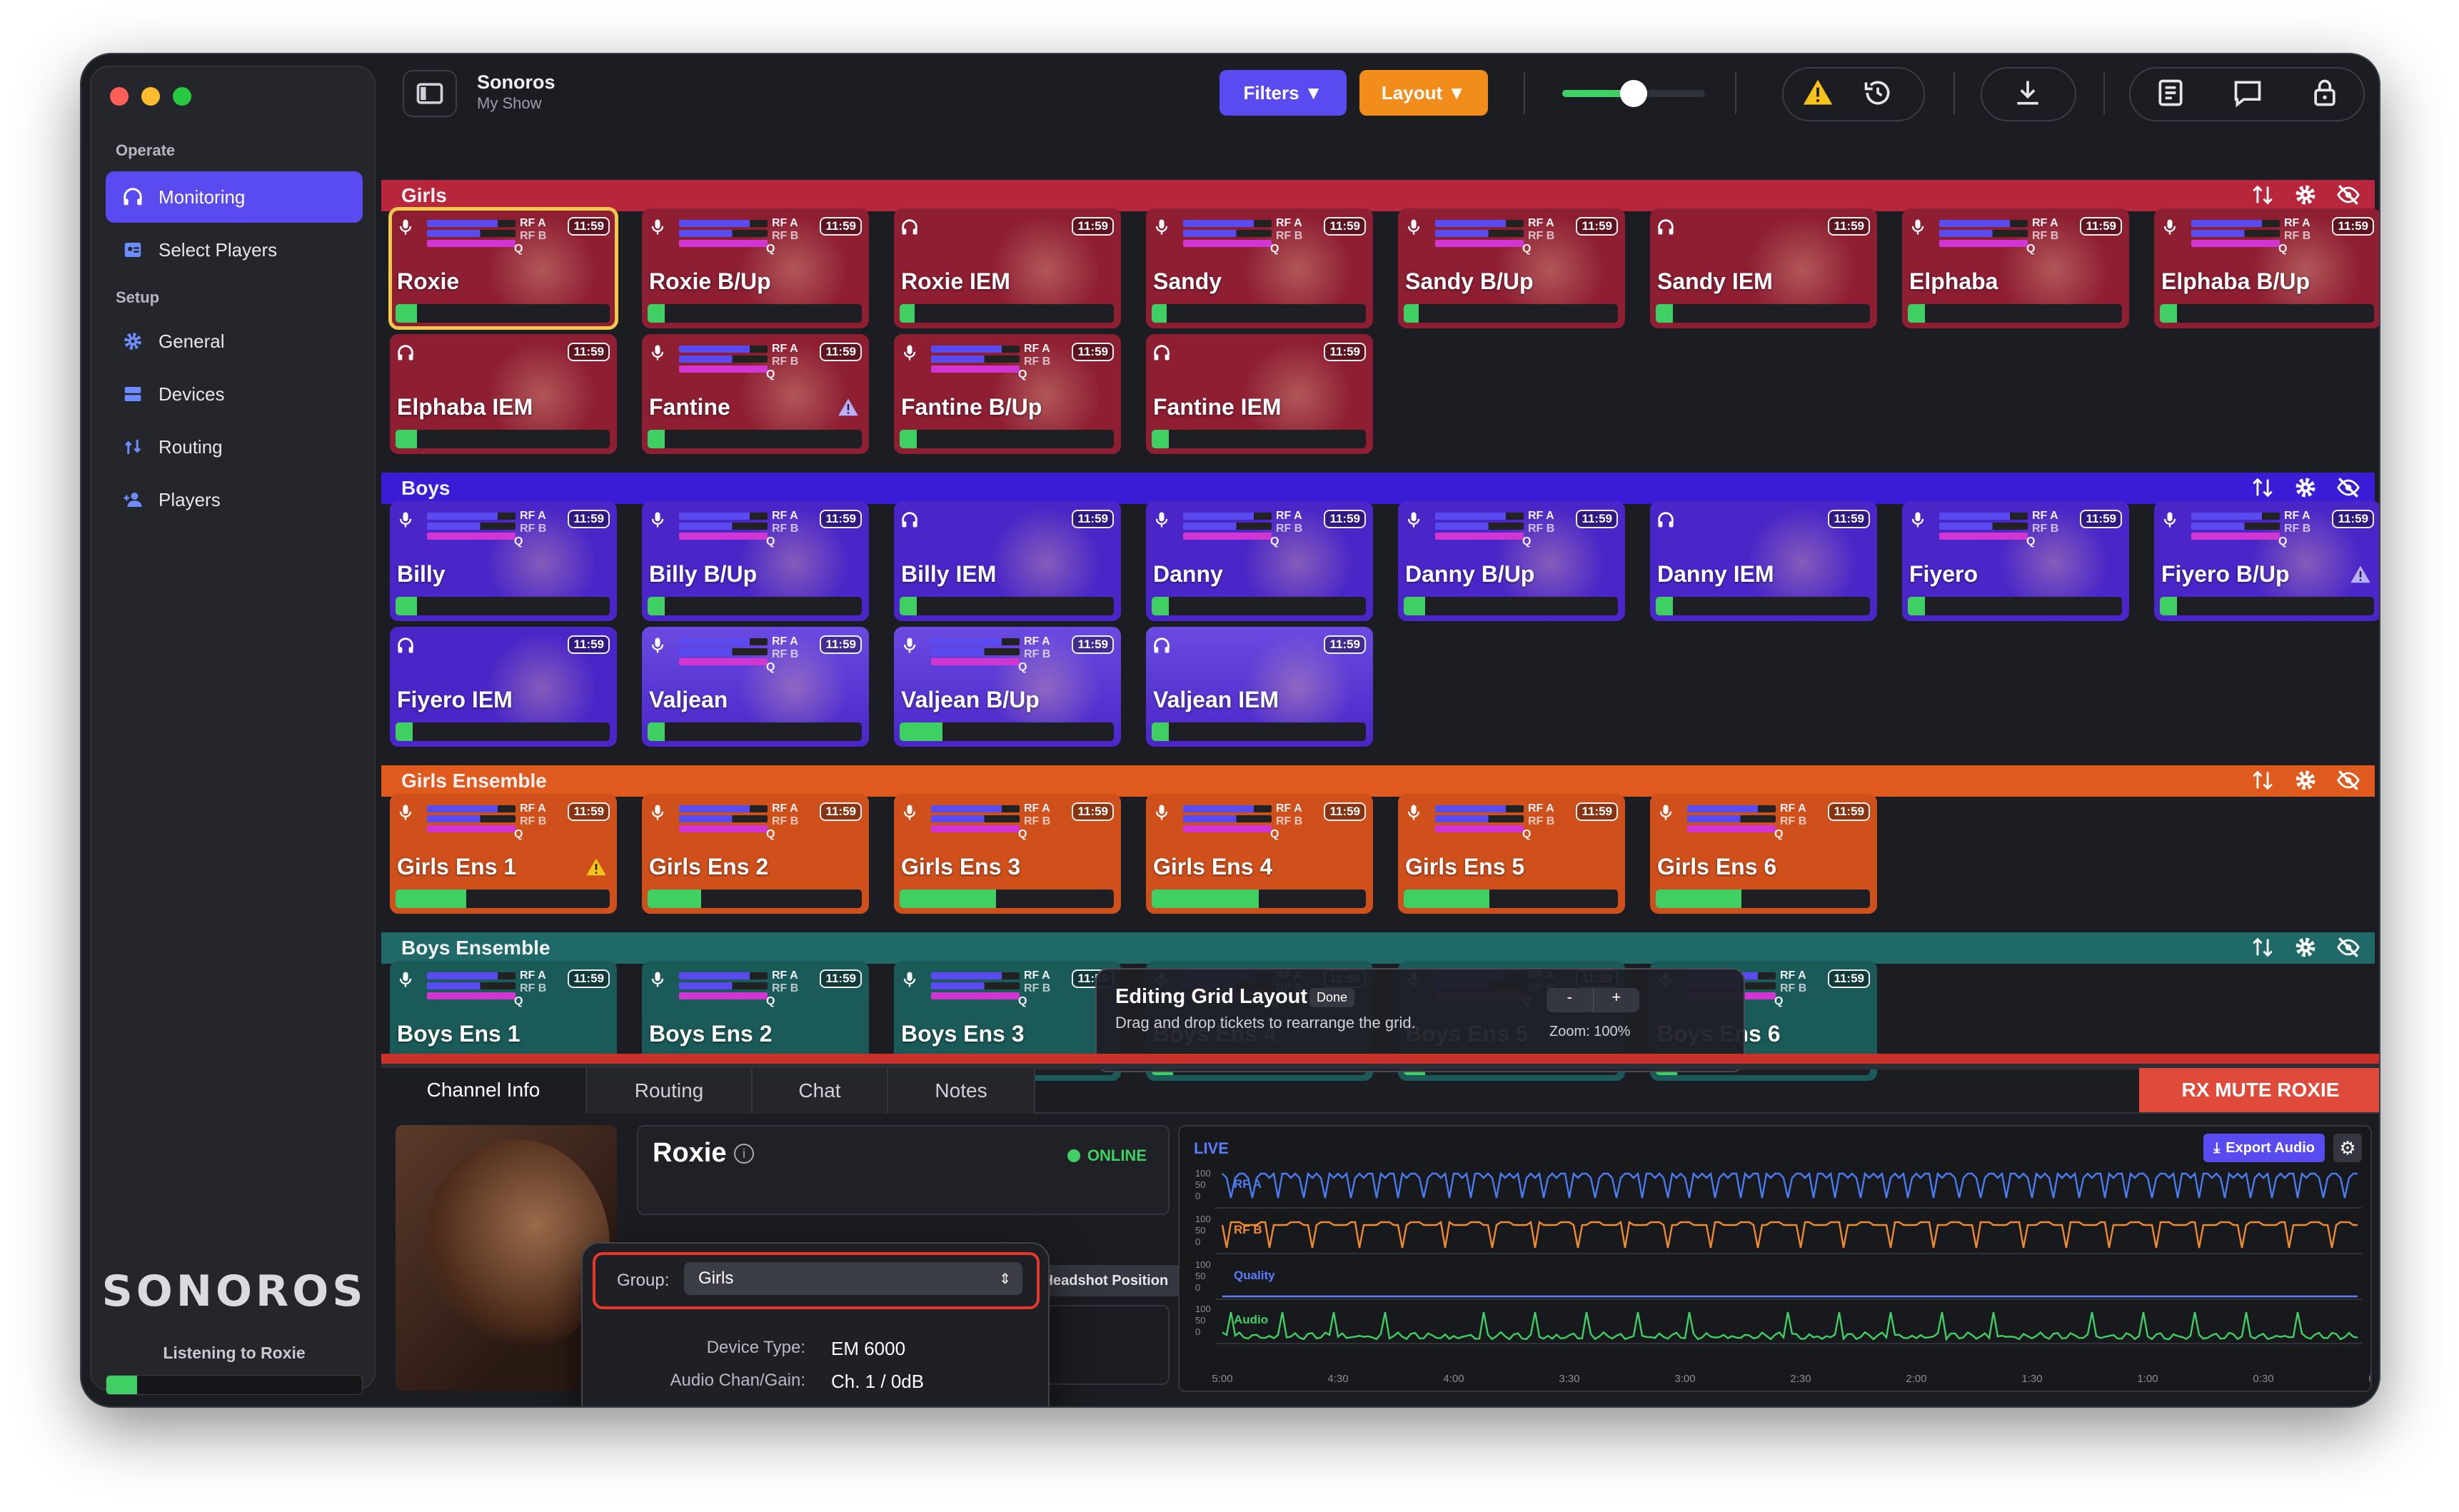  Describe the element at coordinates (878, 1381) in the screenshot. I see `detail-value: Ch. 1 / 0dB` at that location.